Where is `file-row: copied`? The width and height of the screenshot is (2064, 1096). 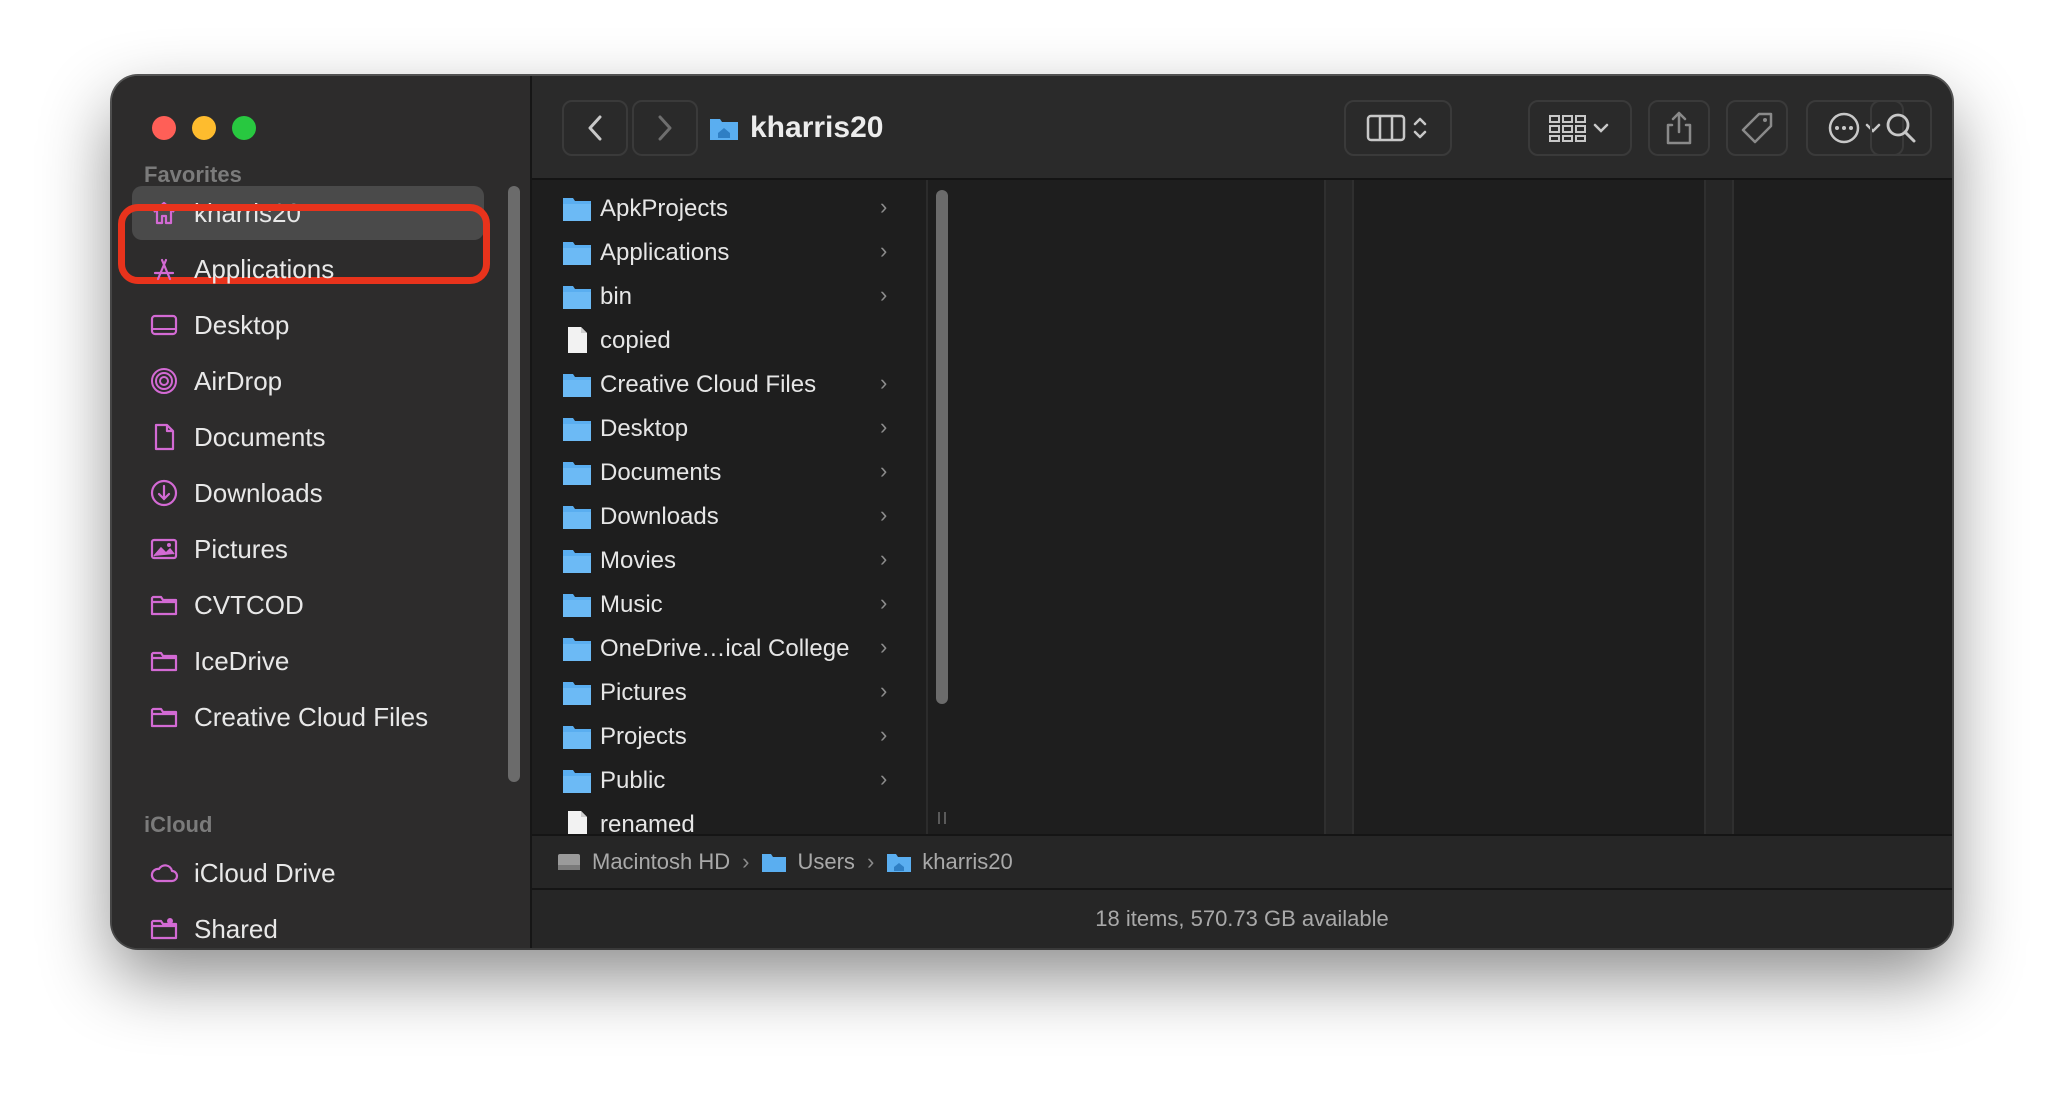 file-row: copied is located at coordinates (729, 340).